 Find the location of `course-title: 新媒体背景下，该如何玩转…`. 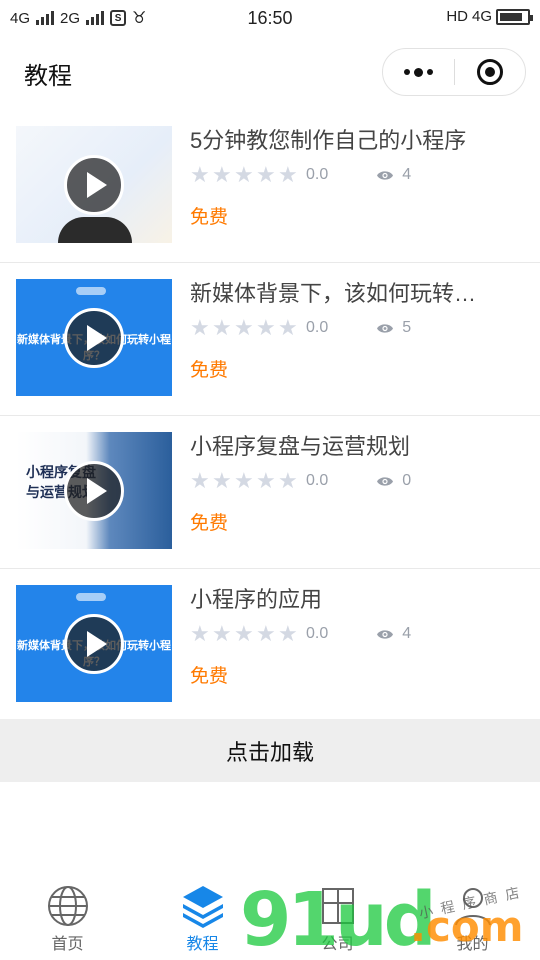

course-title: 新媒体背景下，该如何玩转… is located at coordinates (357, 294).